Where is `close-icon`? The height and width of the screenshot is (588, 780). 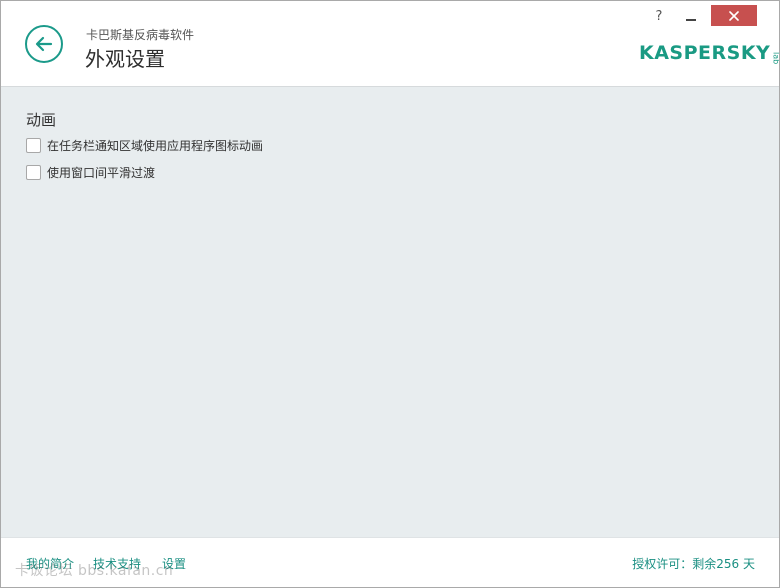
close-icon is located at coordinates (734, 15).